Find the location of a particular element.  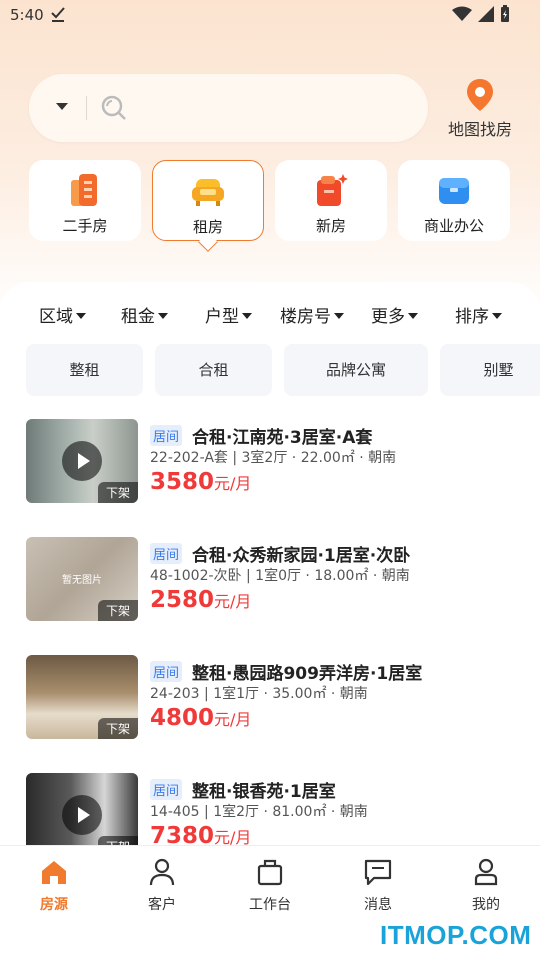

category-label: 新房 is located at coordinates (330, 226).